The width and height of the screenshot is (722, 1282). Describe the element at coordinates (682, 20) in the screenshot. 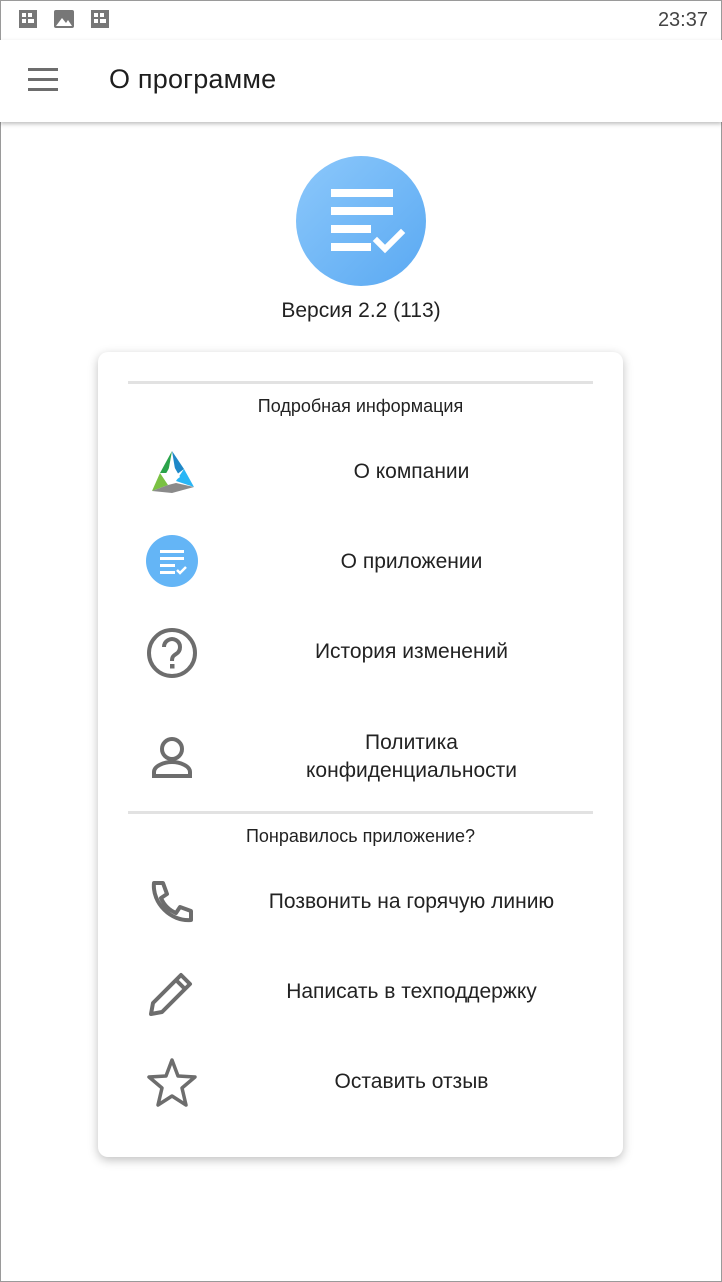

I see `status-time: 23:37` at that location.